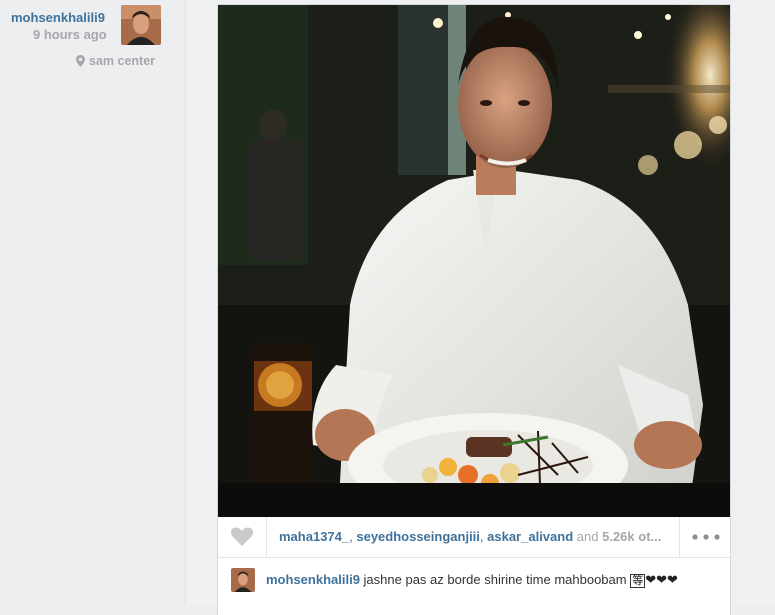 The image size is (775, 615). Describe the element at coordinates (185, 302) in the screenshot. I see `gutter-divider` at that location.